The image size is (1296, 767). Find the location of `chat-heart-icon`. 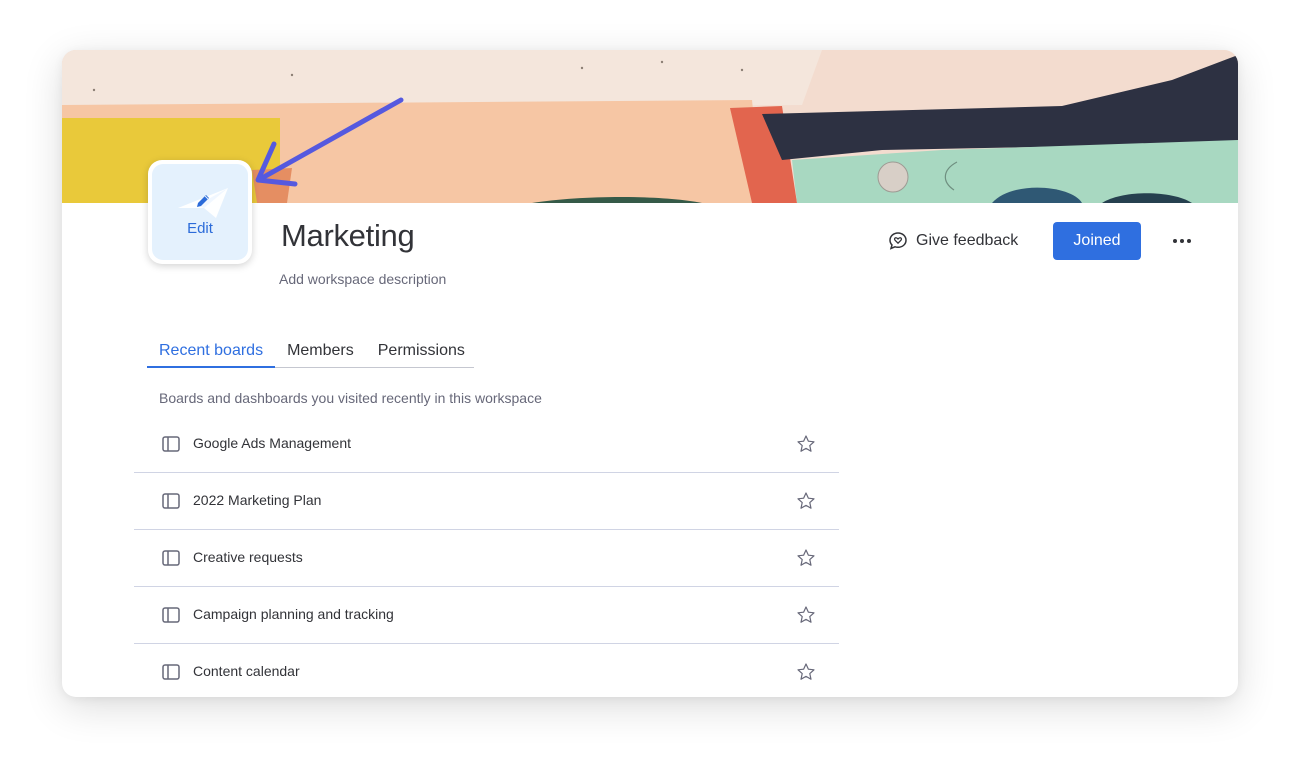

chat-heart-icon is located at coordinates (898, 241).